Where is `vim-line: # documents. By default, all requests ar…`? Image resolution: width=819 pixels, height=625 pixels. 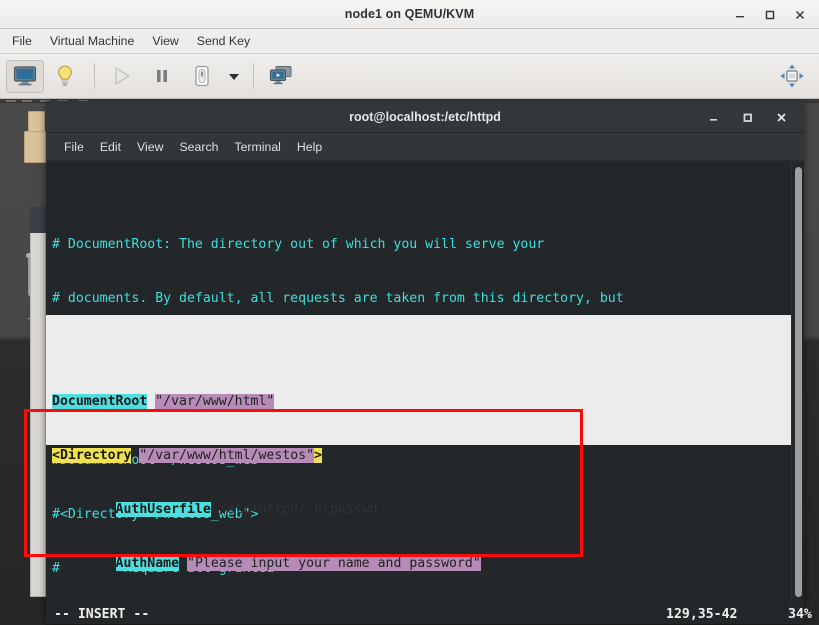 vim-line: # documents. By default, all requests ar… is located at coordinates (338, 298).